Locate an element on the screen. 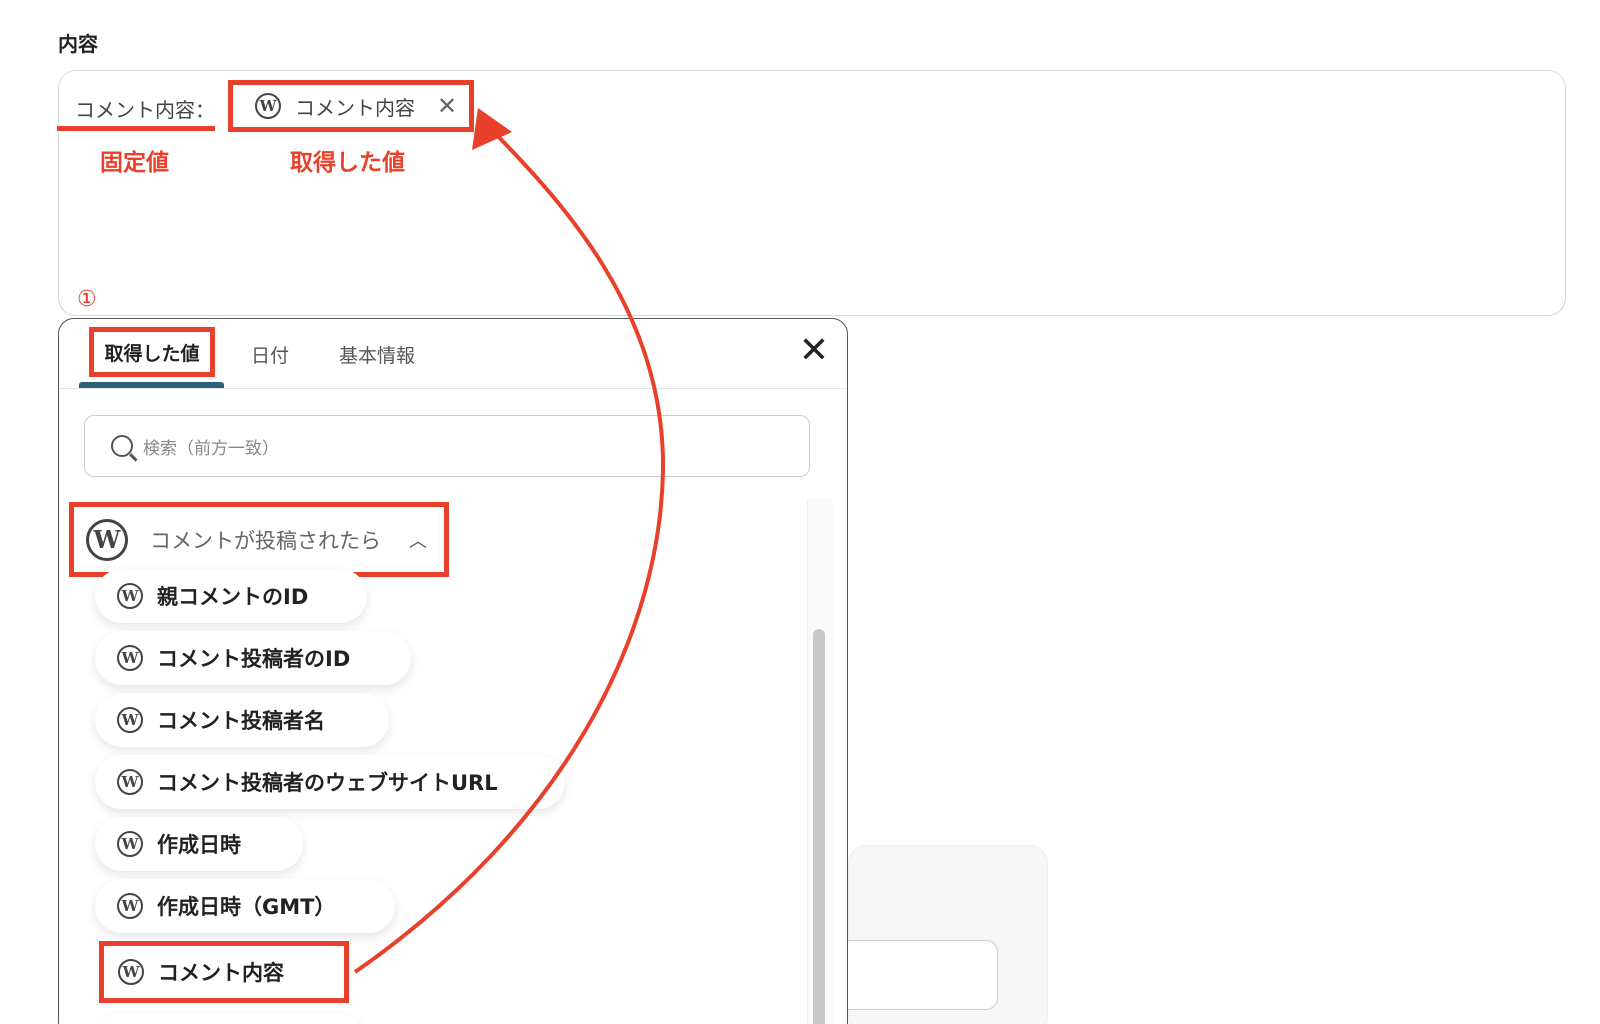 Image resolution: width=1600 pixels, height=1024 pixels. group-header-comment-posted: W コメントが投稿されたら ︿ is located at coordinates (259, 539).